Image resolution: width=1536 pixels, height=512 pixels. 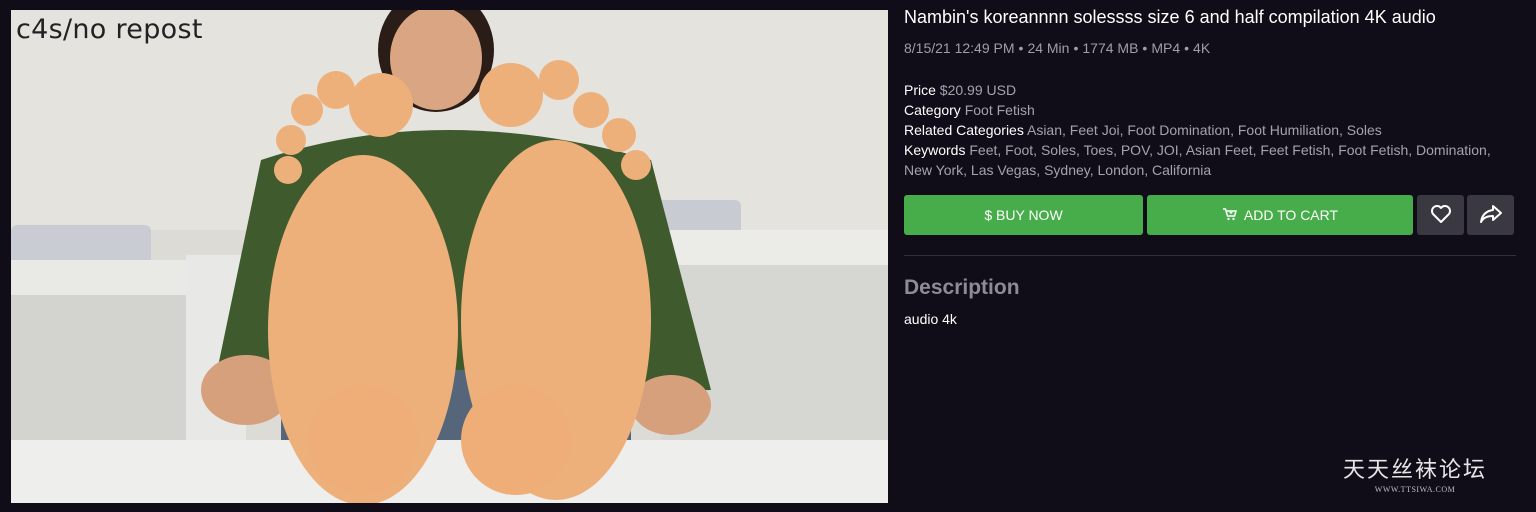 I want to click on section-divider, so click(x=1210, y=255).